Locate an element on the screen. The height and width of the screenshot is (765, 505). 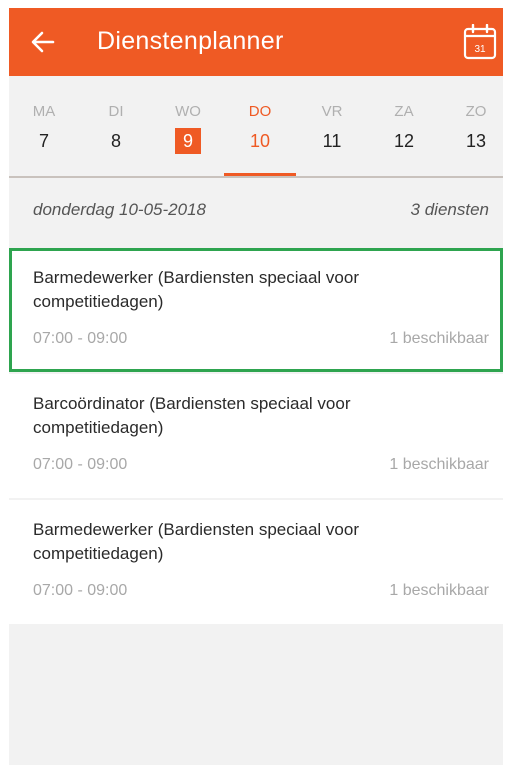
day-number: 7 is located at coordinates (43, 141).